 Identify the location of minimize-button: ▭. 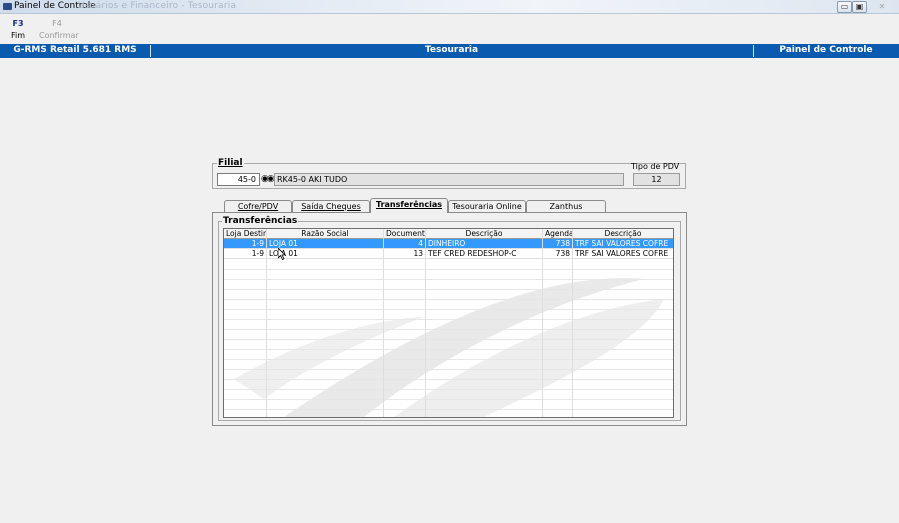
(844, 7).